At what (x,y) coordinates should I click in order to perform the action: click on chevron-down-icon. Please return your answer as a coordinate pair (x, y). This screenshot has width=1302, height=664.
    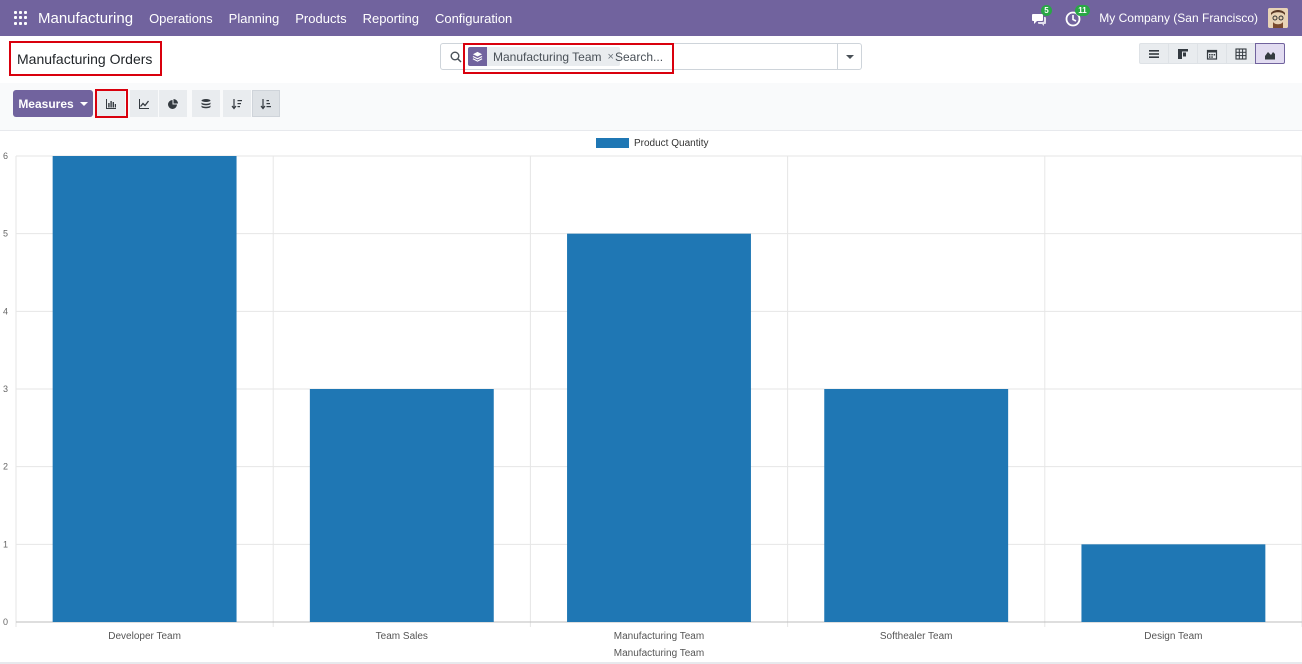
    Looking at the image, I should click on (849, 56).